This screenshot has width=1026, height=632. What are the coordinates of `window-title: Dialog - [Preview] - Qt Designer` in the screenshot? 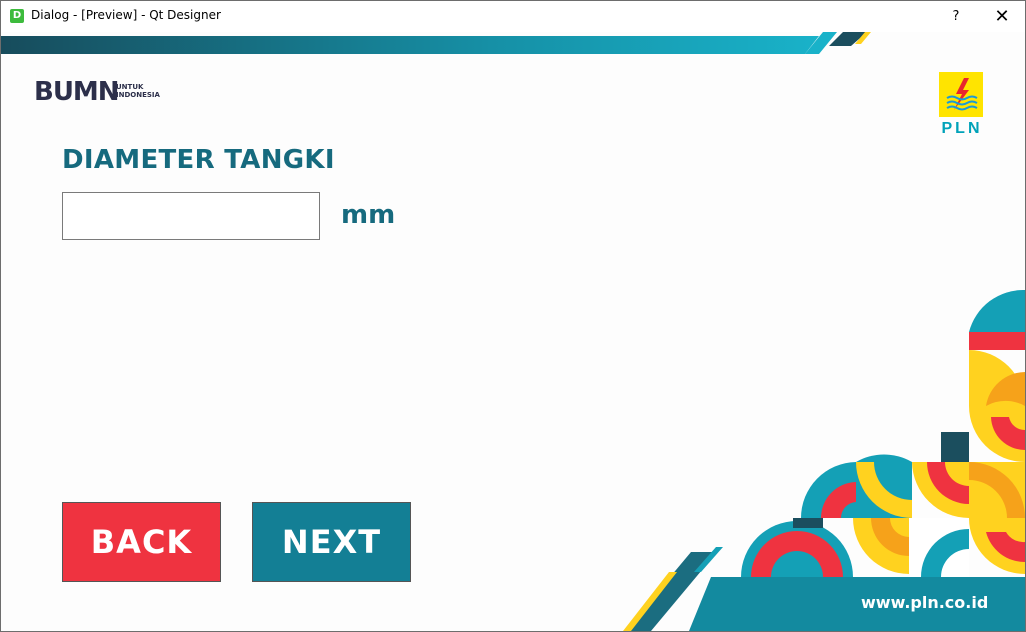 It's located at (126, 15).